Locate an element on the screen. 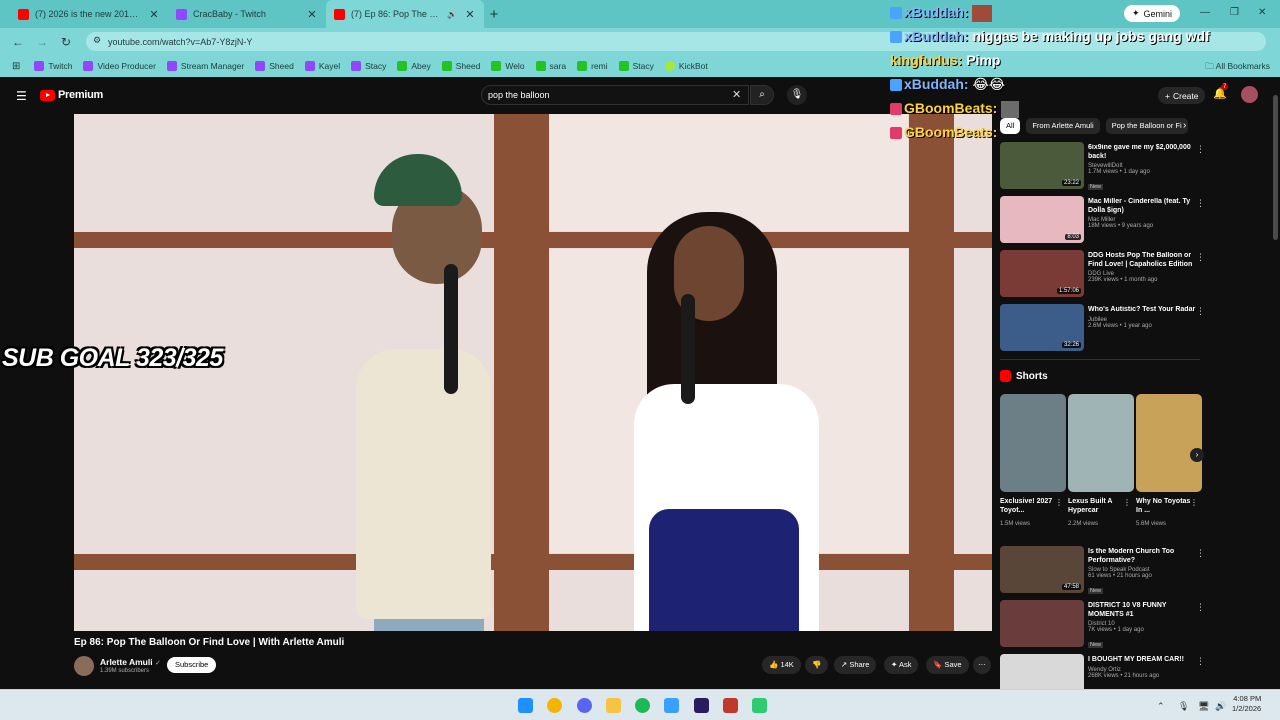 This screenshot has height=720, width=1280. duration-badge: 23:22 is located at coordinates (1071, 183).